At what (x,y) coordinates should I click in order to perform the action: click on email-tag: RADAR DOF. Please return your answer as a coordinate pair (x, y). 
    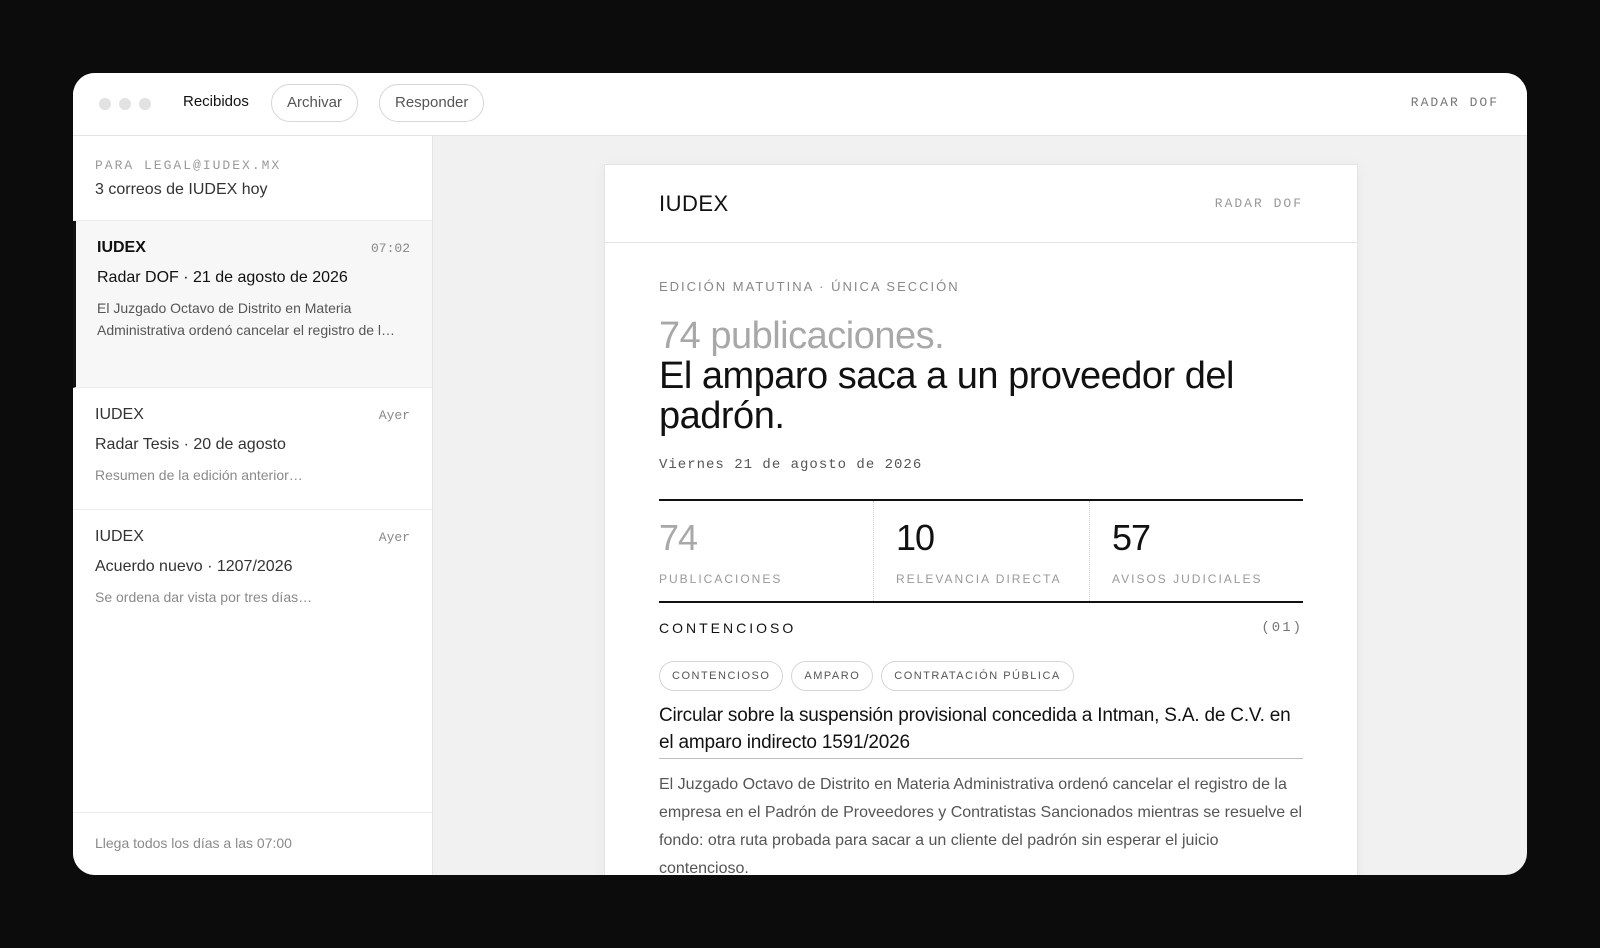
    Looking at the image, I should click on (1258, 203).